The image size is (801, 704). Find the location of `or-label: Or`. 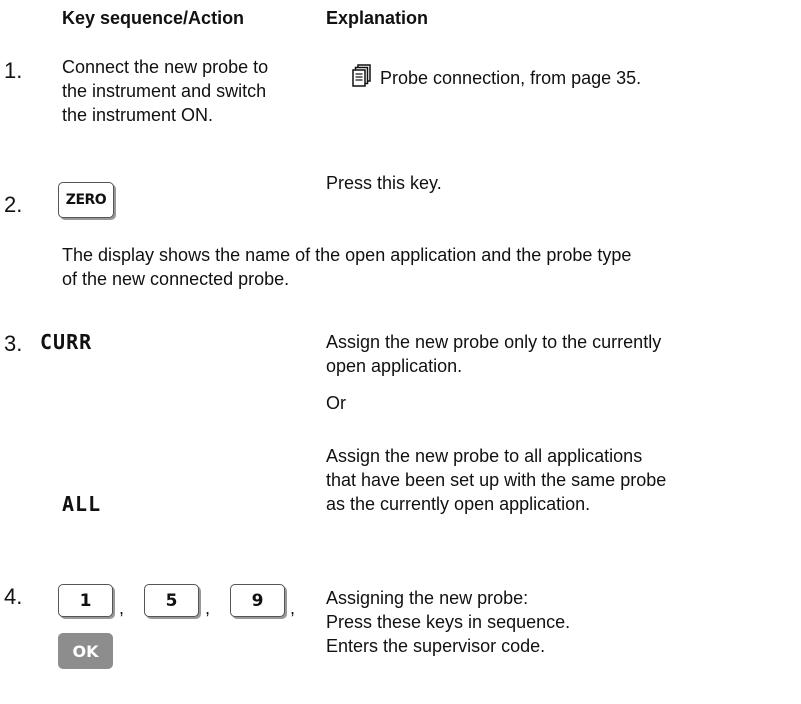

or-label: Or is located at coordinates (336, 403).